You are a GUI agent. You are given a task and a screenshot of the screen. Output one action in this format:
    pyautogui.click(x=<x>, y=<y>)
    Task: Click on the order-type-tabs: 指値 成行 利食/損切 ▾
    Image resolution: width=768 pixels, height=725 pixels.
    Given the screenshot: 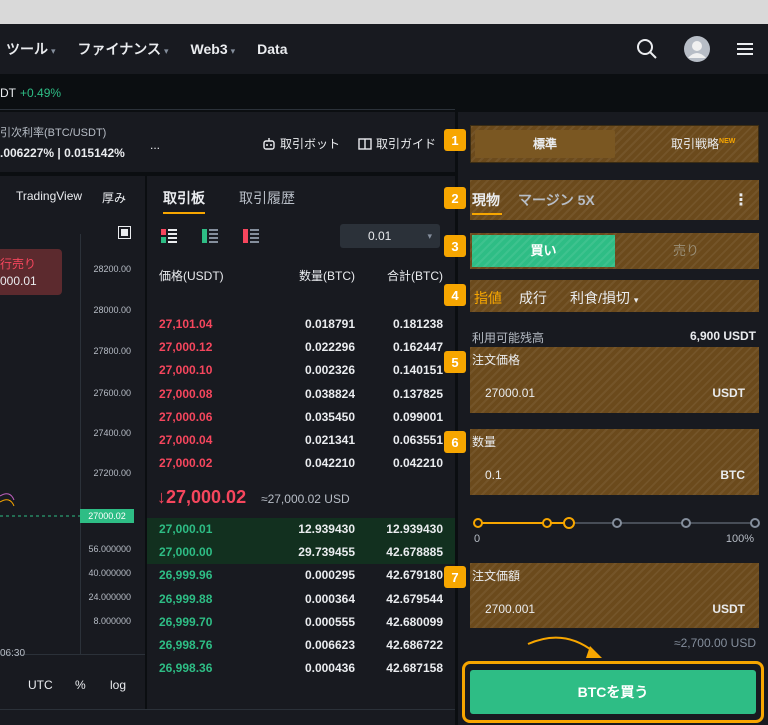 What is the action you would take?
    pyautogui.click(x=614, y=296)
    